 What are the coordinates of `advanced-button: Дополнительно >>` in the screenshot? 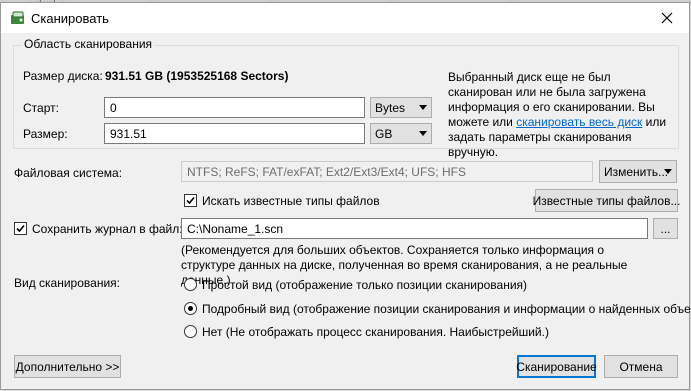 It's located at (67, 366).